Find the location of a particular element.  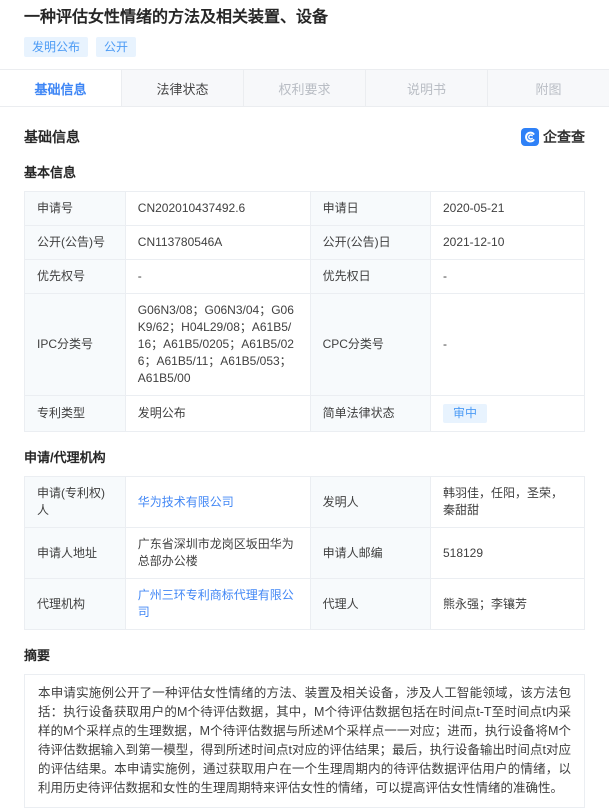

badge-row: 发明公布 公开 is located at coordinates (304, 47).